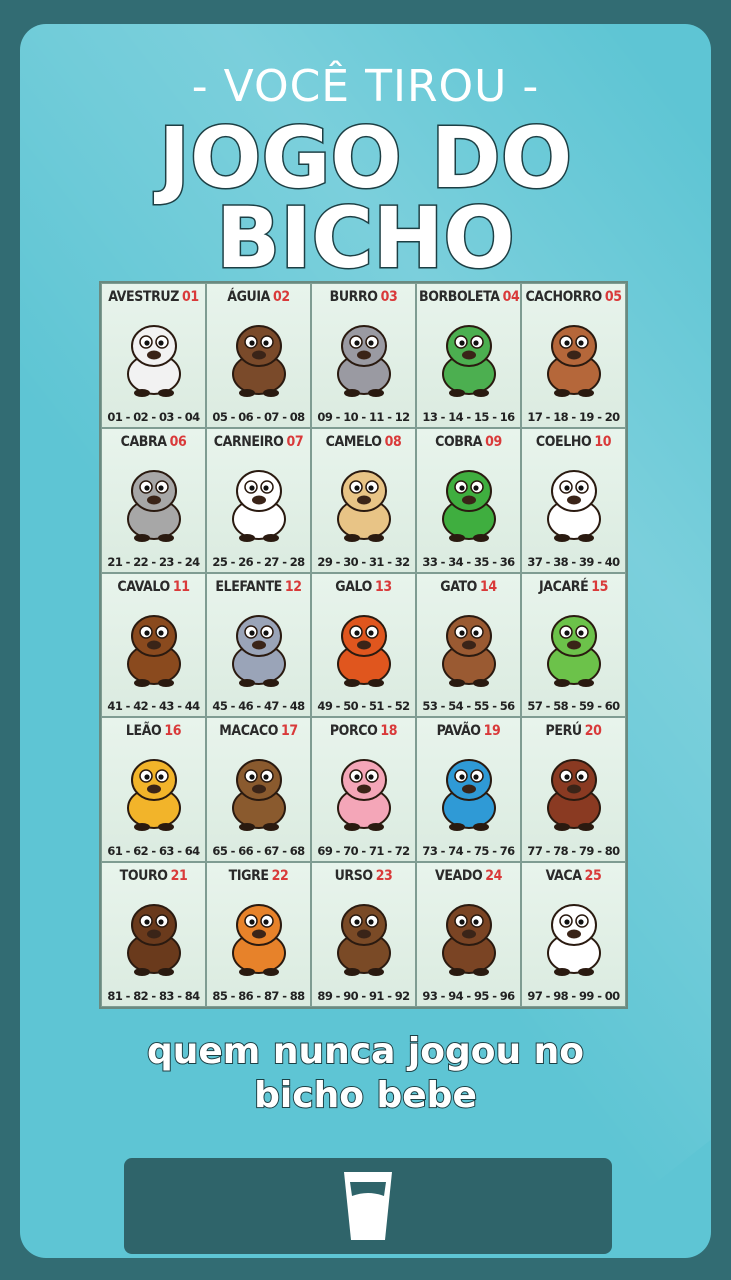 Image resolution: width=731 pixels, height=1280 pixels. Describe the element at coordinates (493, 441) in the screenshot. I see `animal-group-number: 09` at that location.